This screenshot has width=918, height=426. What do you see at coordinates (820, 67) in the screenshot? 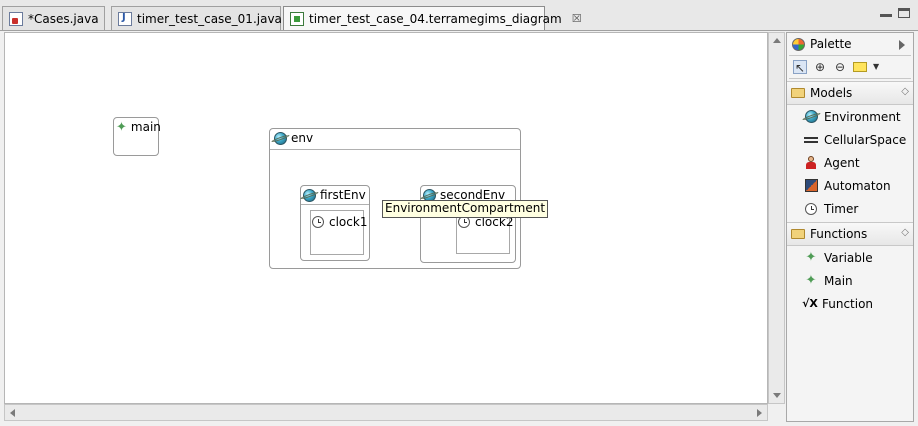
I see `zoom-in-icon: ⊕` at bounding box center [820, 67].